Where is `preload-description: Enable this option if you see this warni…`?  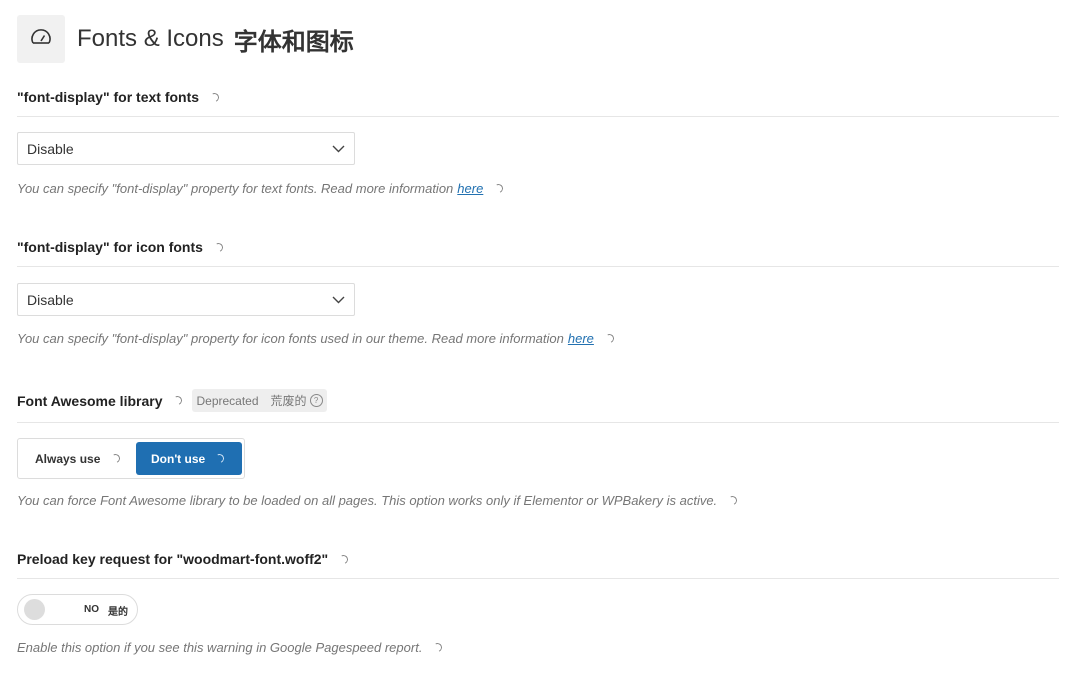
preload-description: Enable this option if you see this warni… is located at coordinates (230, 647).